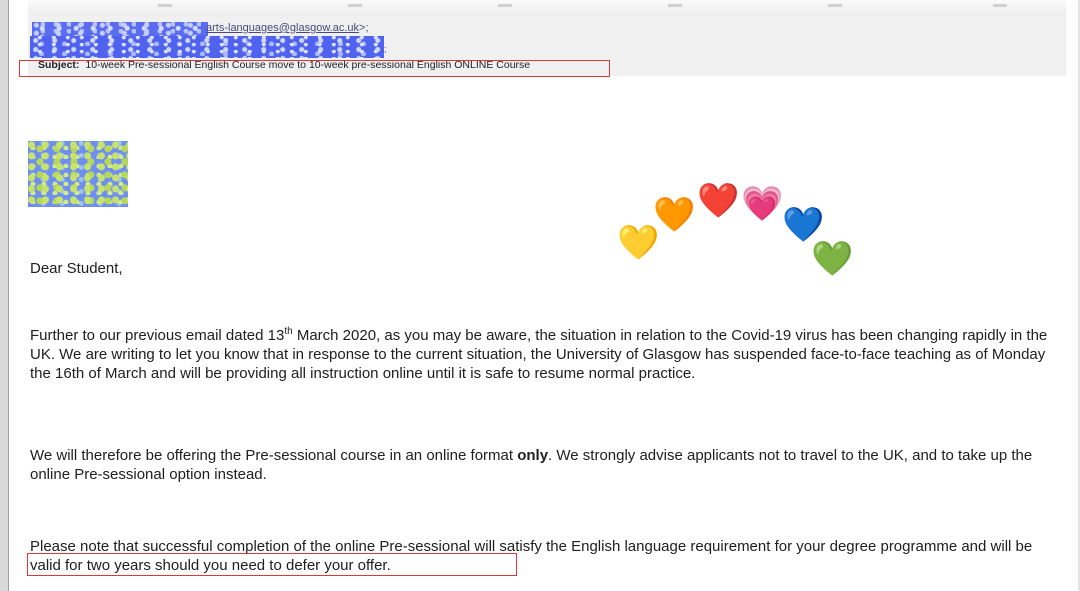 The height and width of the screenshot is (591, 1080). Describe the element at coordinates (803, 225) in the screenshot. I see `blue-heart-icon: 💙` at that location.